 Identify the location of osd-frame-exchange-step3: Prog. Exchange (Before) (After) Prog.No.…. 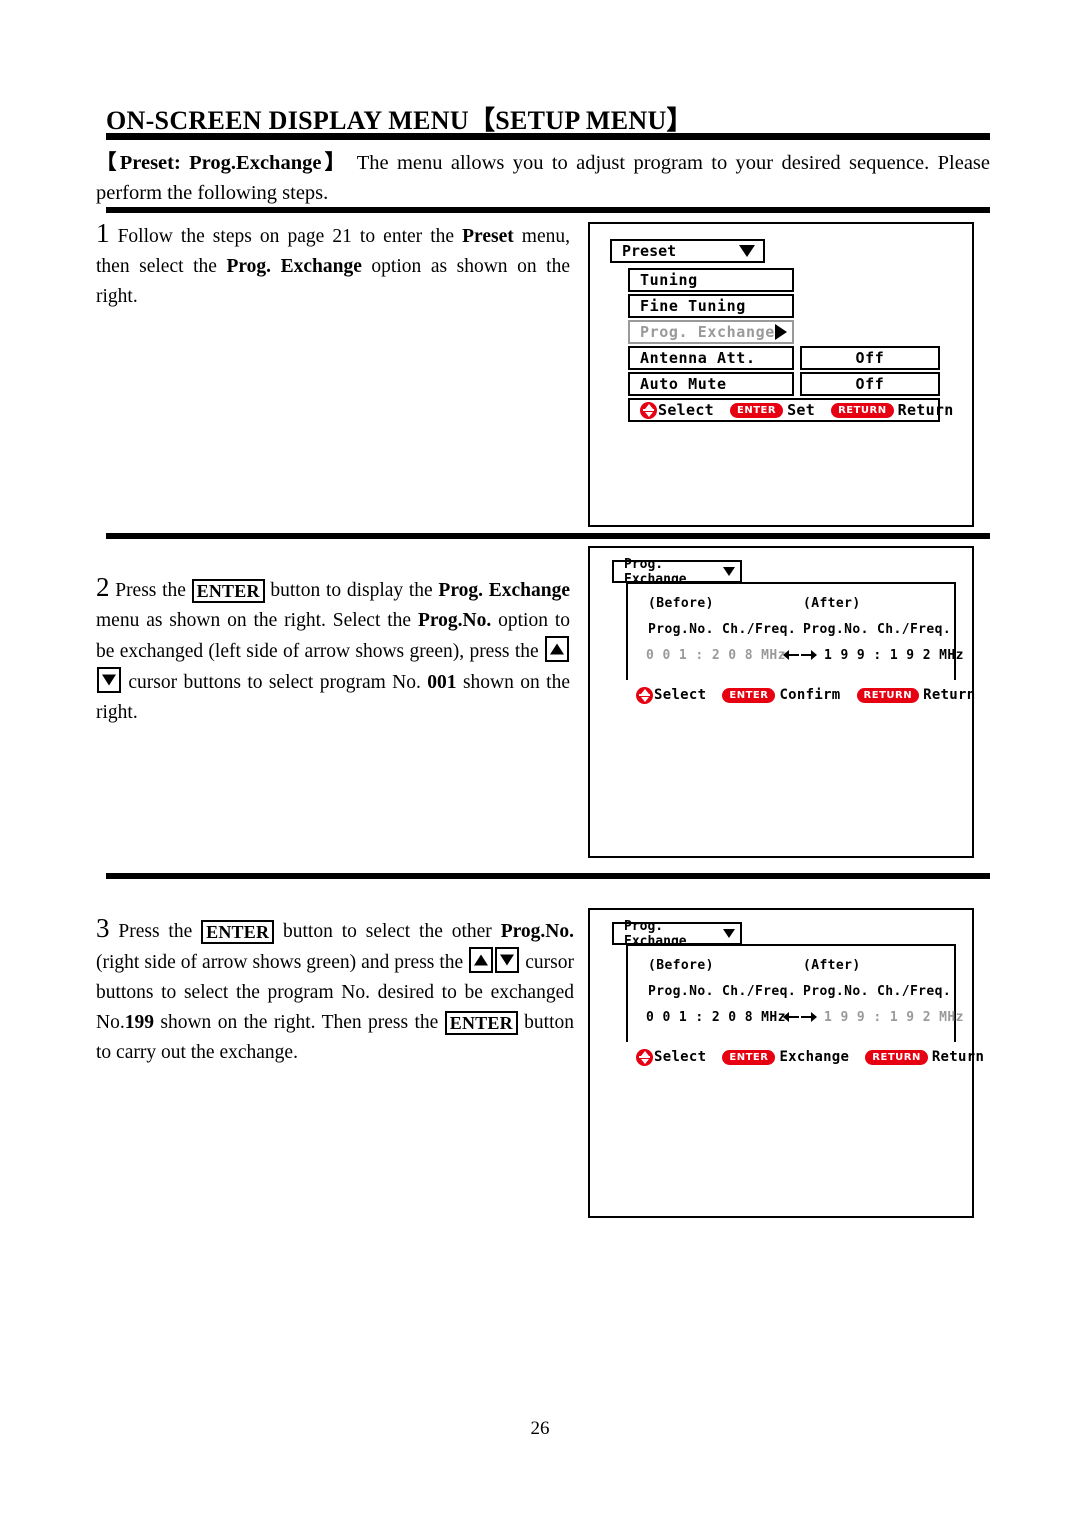
(786, 1063).